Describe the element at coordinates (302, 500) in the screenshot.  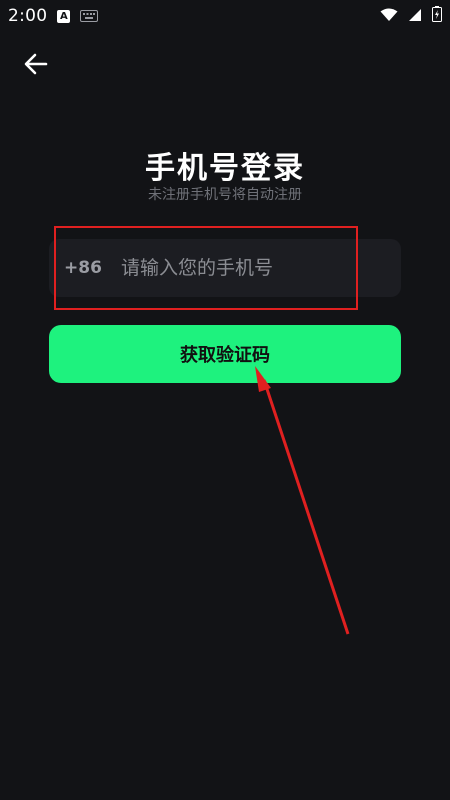
I see `arrow-annotation` at that location.